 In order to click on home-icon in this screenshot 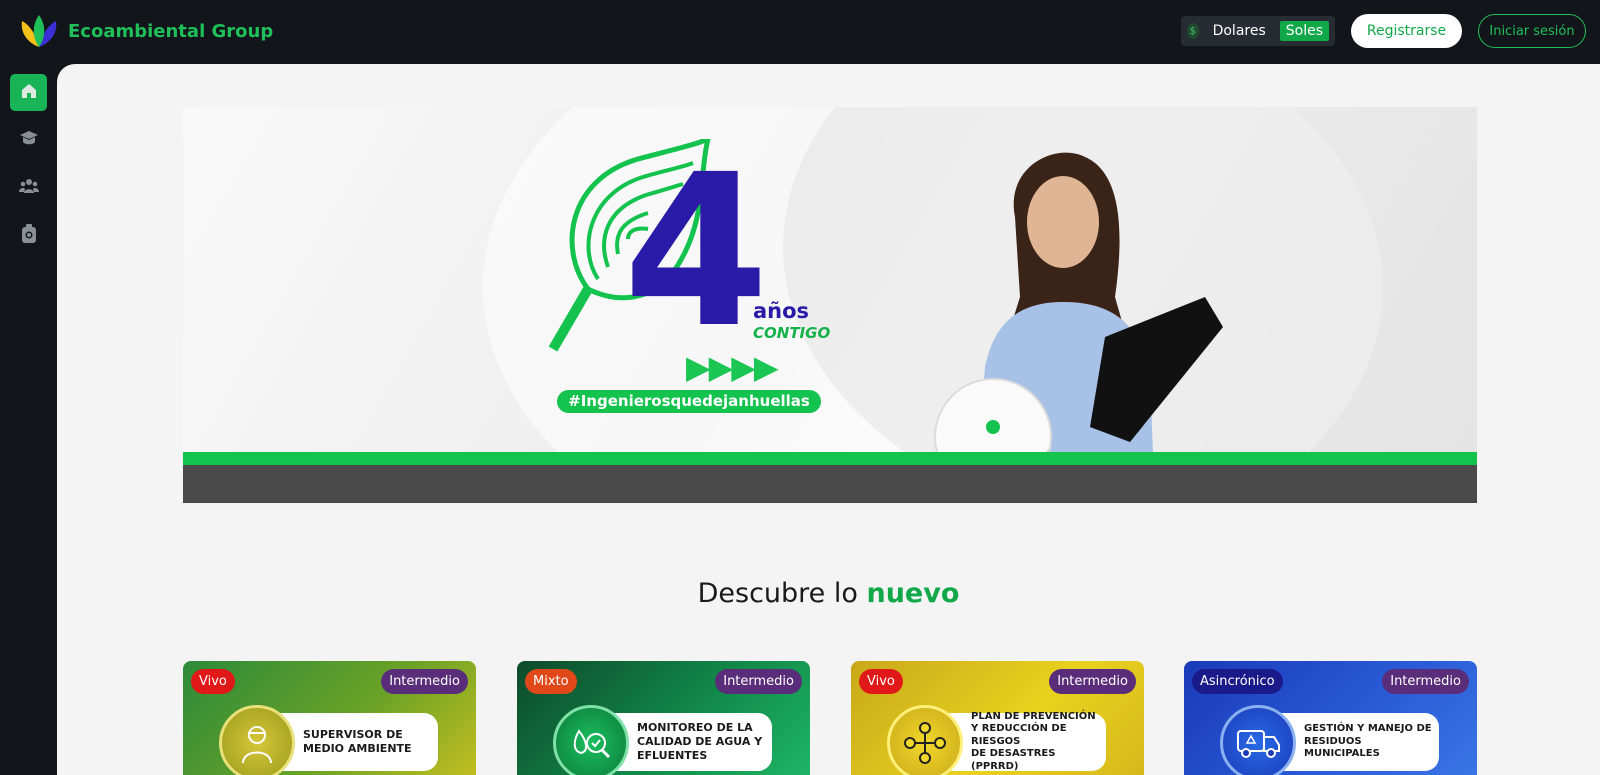, I will do `click(29, 93)`.